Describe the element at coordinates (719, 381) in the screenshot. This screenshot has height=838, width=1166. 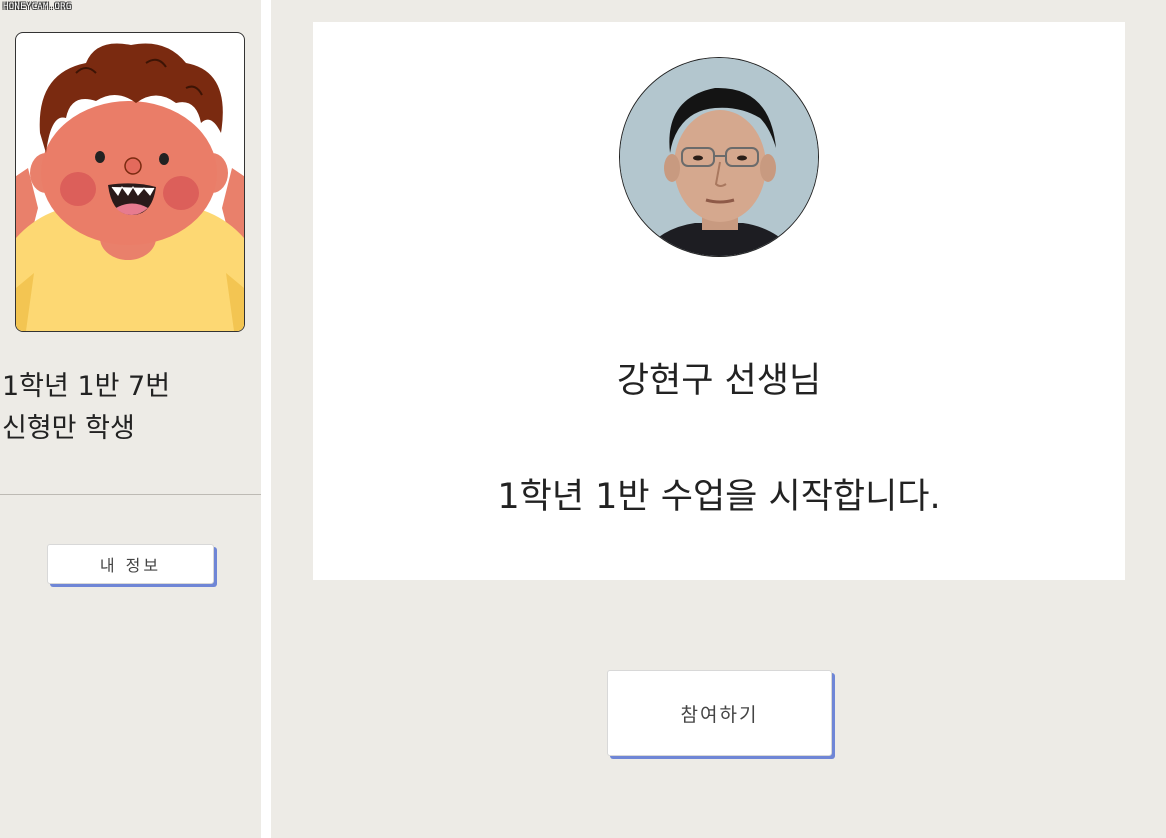
I see `teacher-name: 강현구 선생님` at that location.